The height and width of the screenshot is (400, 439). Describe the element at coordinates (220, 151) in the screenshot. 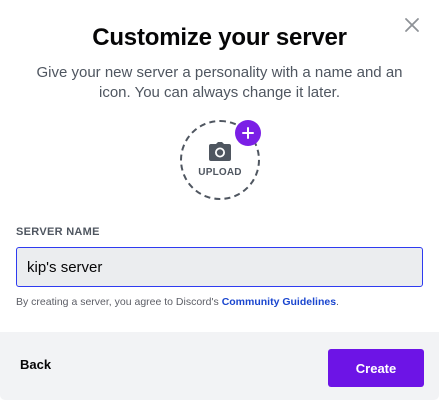

I see `camera-icon` at that location.